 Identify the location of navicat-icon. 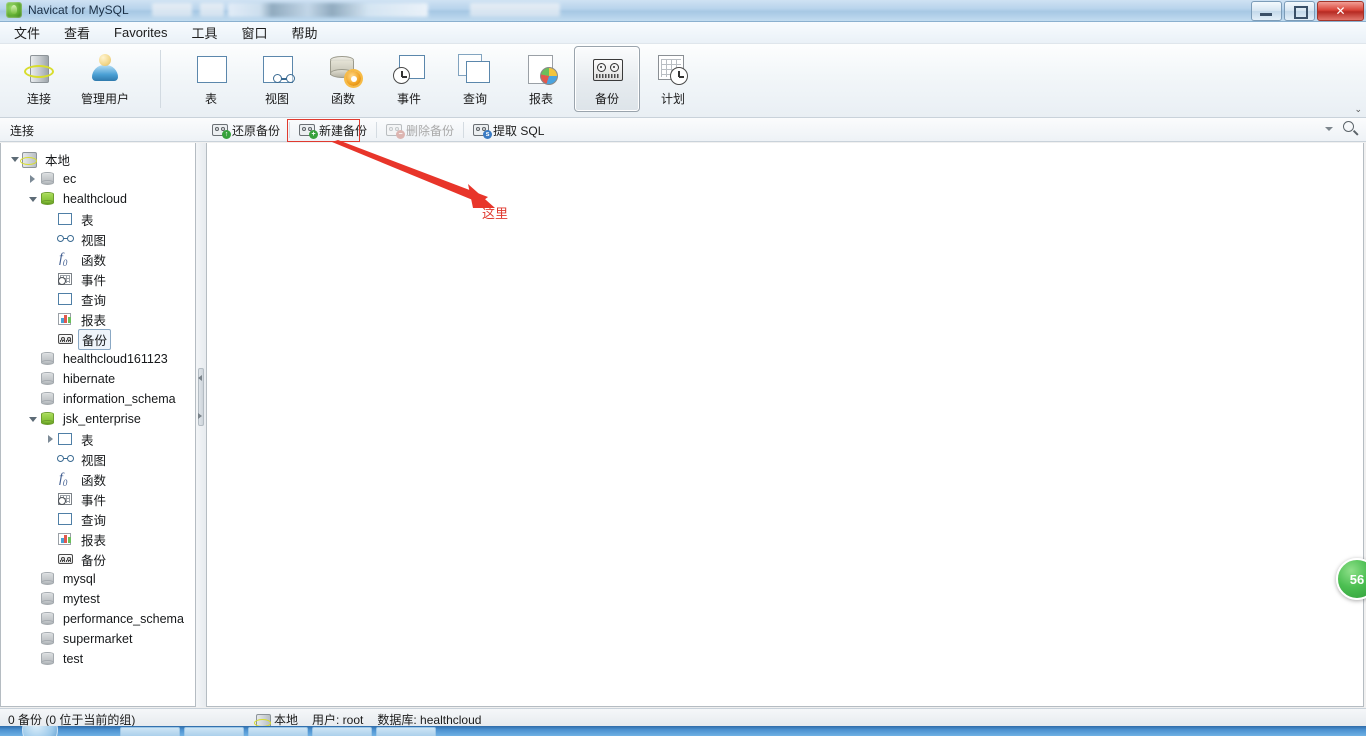
(14, 10).